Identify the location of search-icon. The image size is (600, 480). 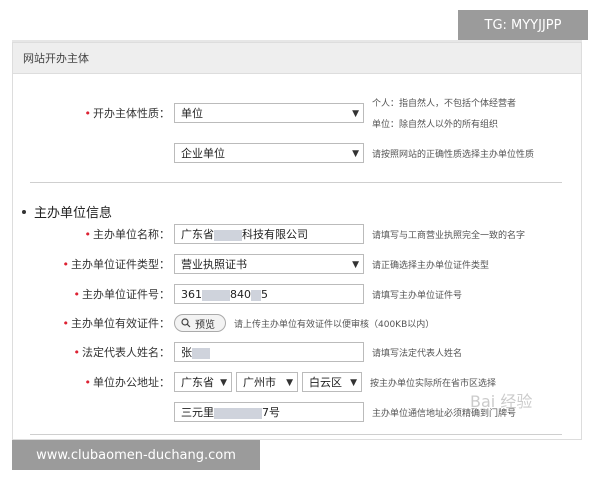
(186, 323).